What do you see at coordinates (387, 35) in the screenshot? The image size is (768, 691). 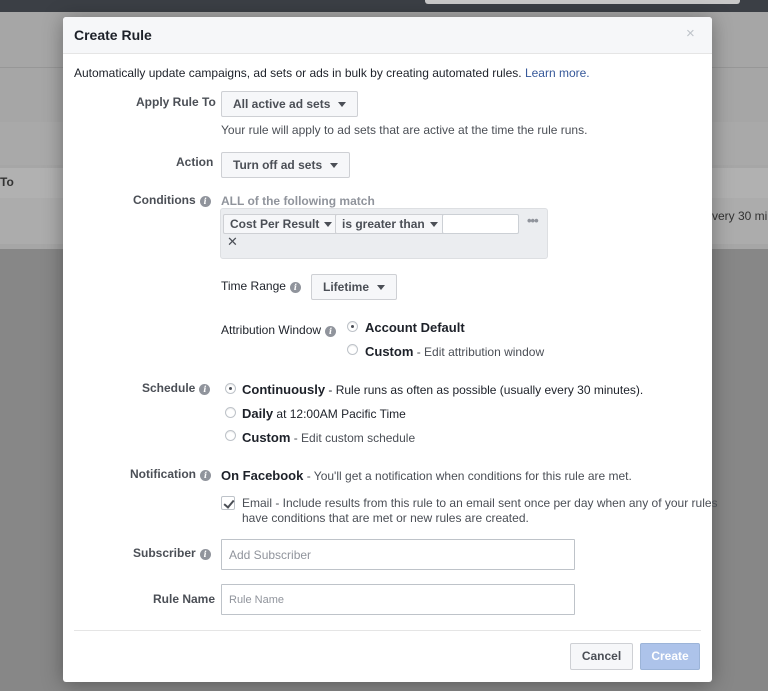 I see `dialog-header: Create Rule ×` at bounding box center [387, 35].